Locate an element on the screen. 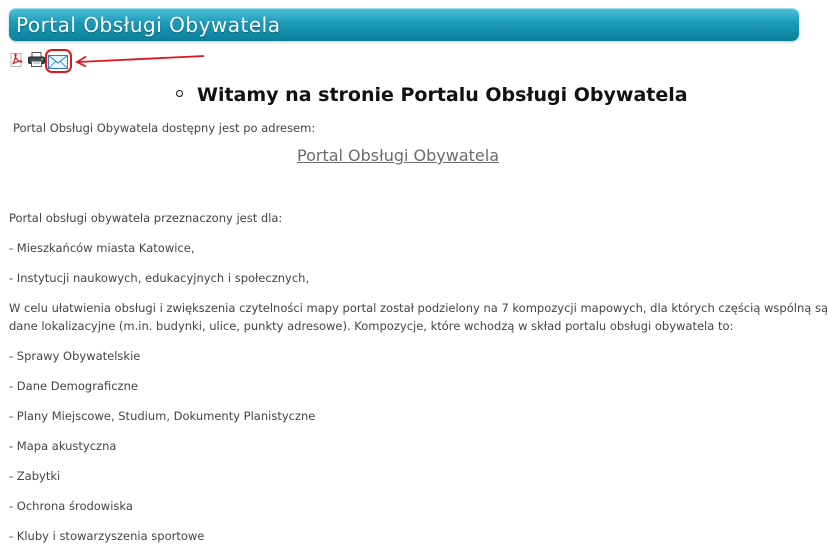 The height and width of the screenshot is (546, 827). list-item: - Mieszkańców miasta Katowice, is located at coordinates (102, 248).